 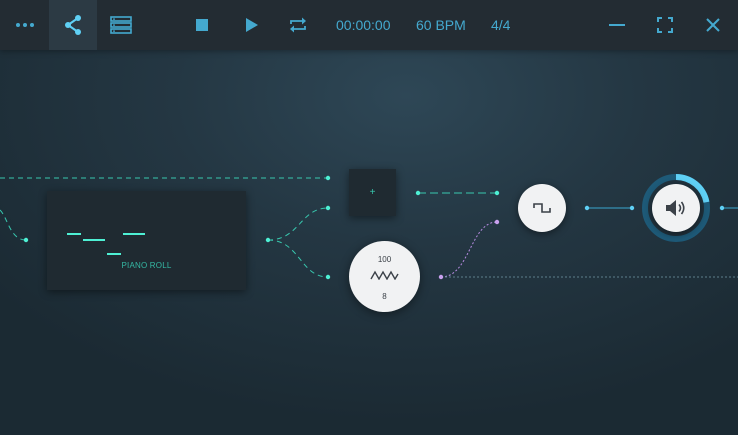 I want to click on cable-left-in, so click(x=13, y=225).